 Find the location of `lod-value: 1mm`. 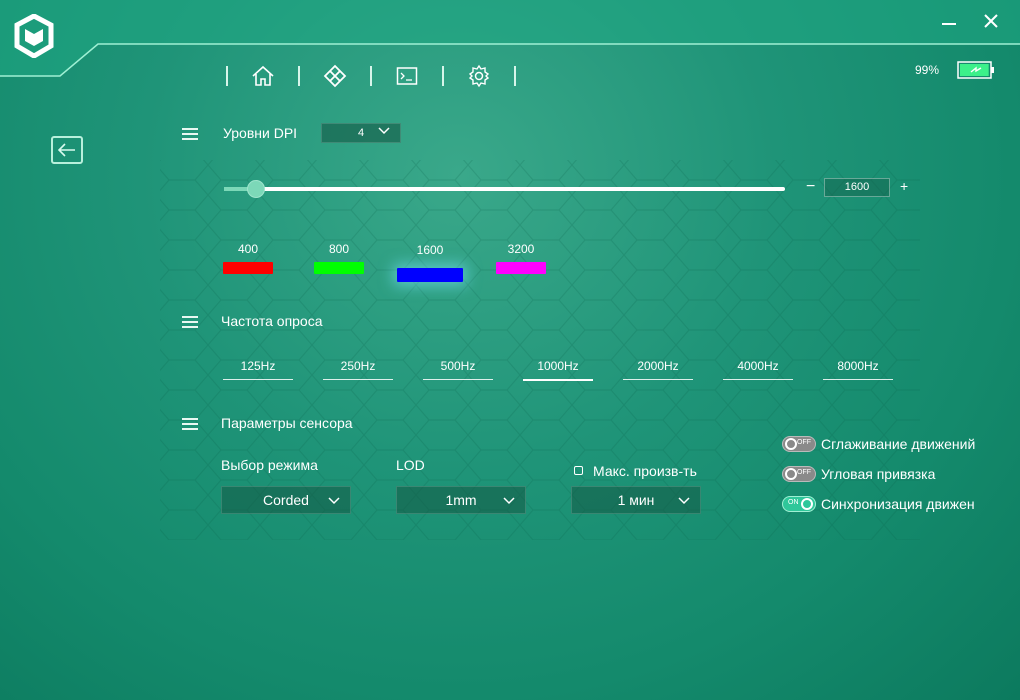

lod-value: 1mm is located at coordinates (461, 500).